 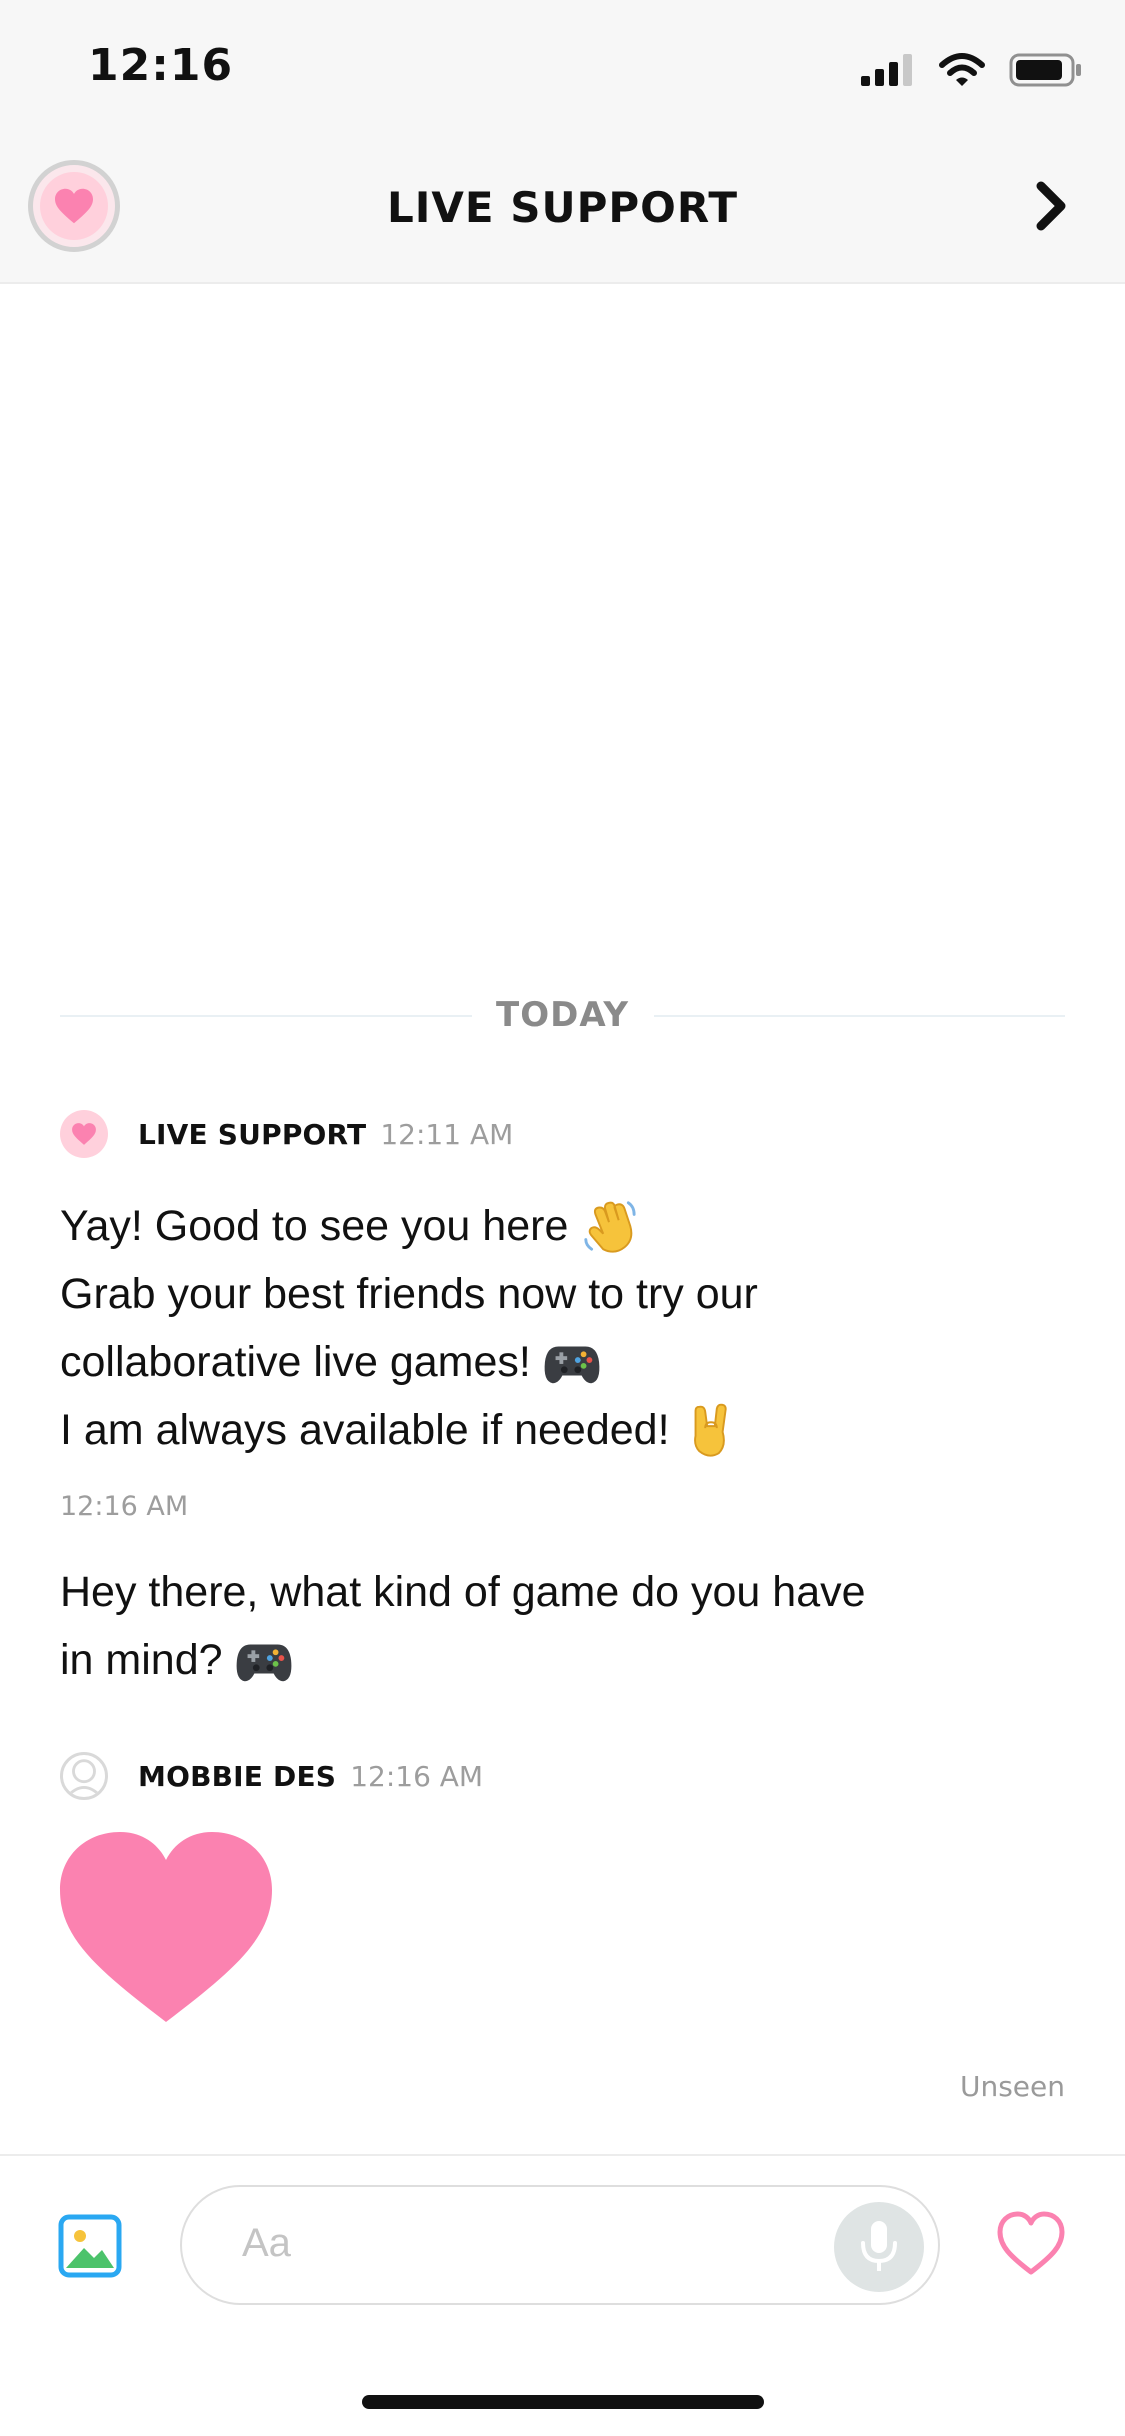 What do you see at coordinates (510, 1660) in the screenshot?
I see `message-line: in mind?` at bounding box center [510, 1660].